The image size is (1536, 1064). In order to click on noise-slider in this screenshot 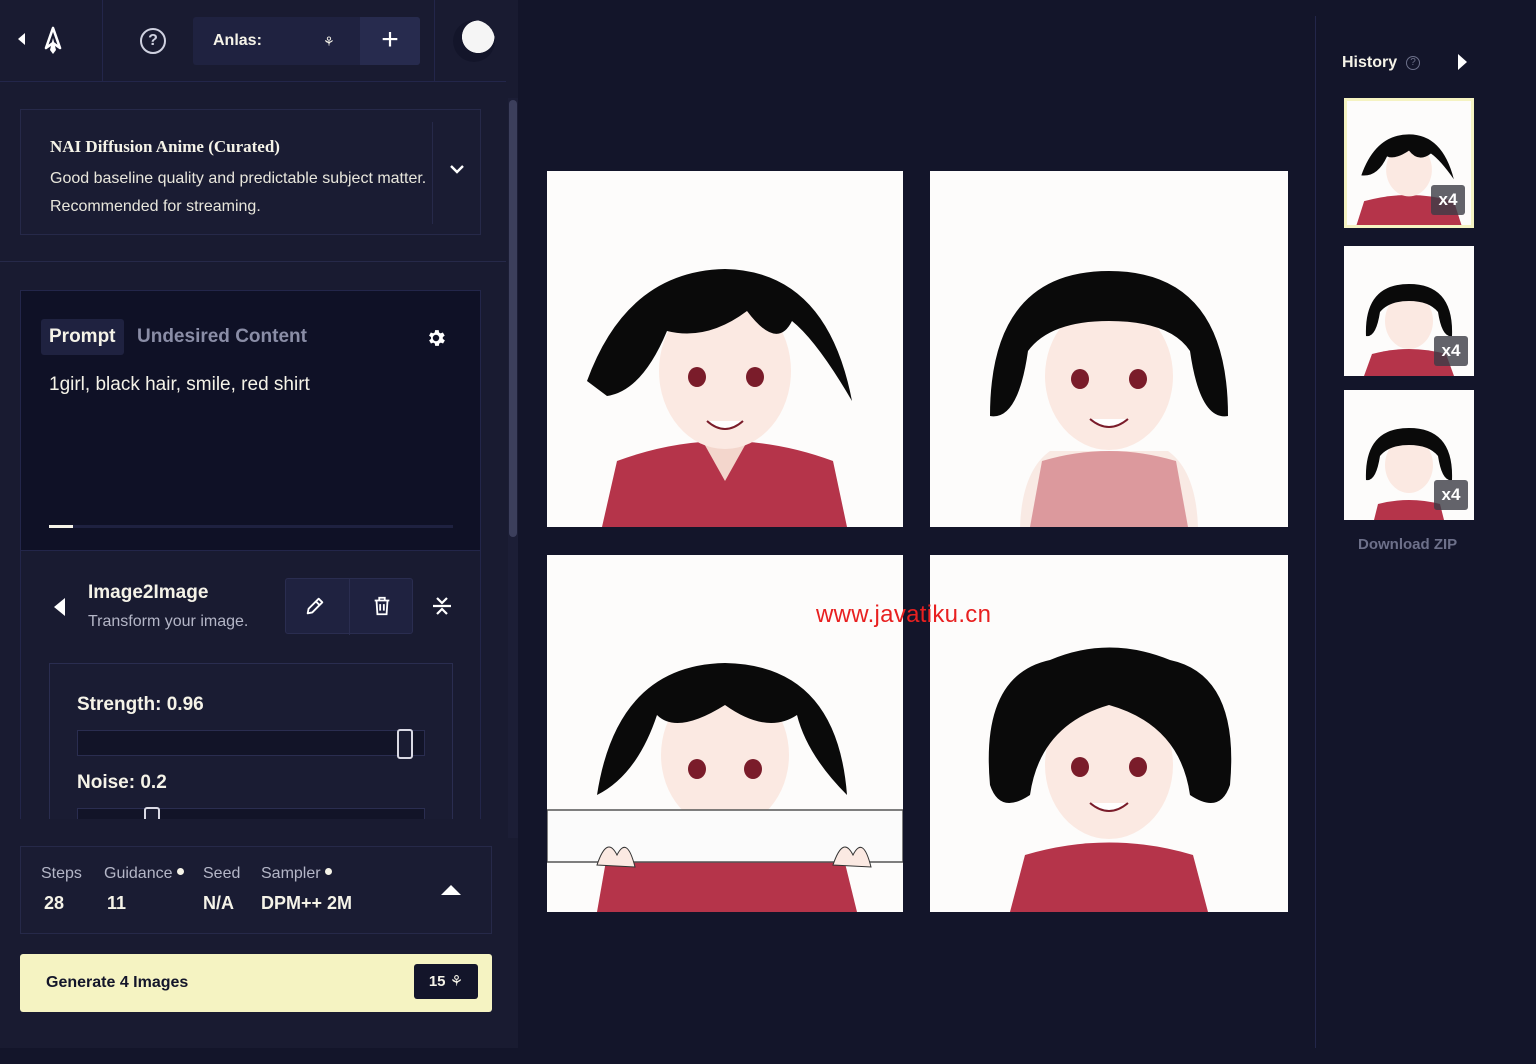, I will do `click(251, 813)`.